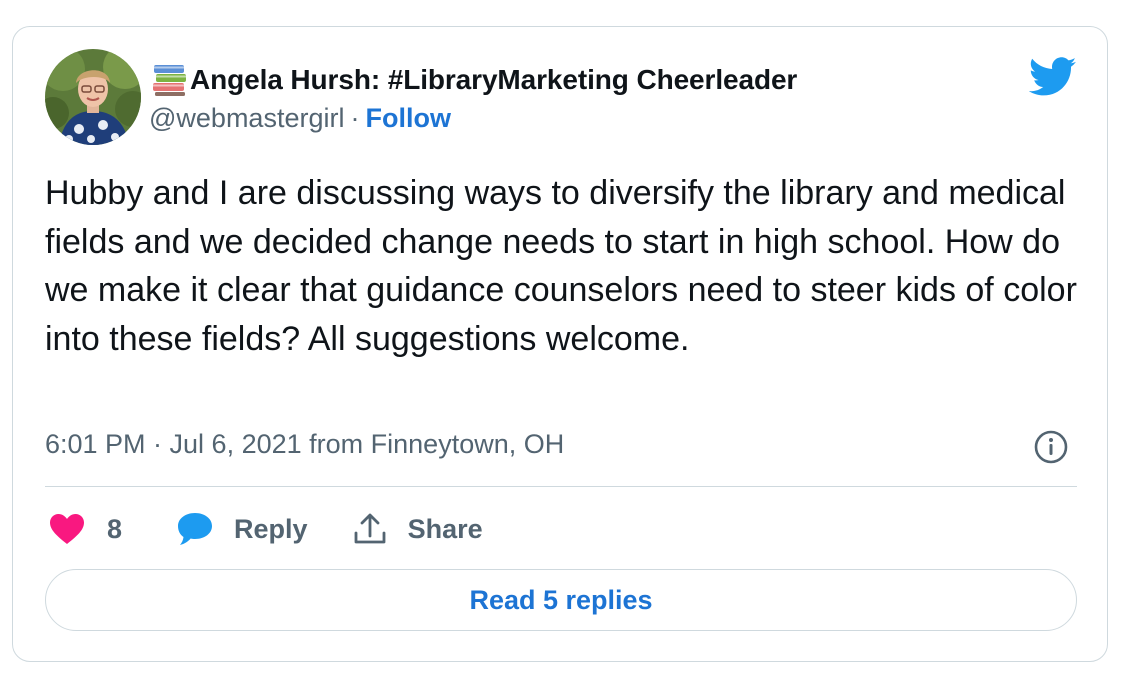 The image size is (1122, 690). I want to click on divider, so click(561, 486).